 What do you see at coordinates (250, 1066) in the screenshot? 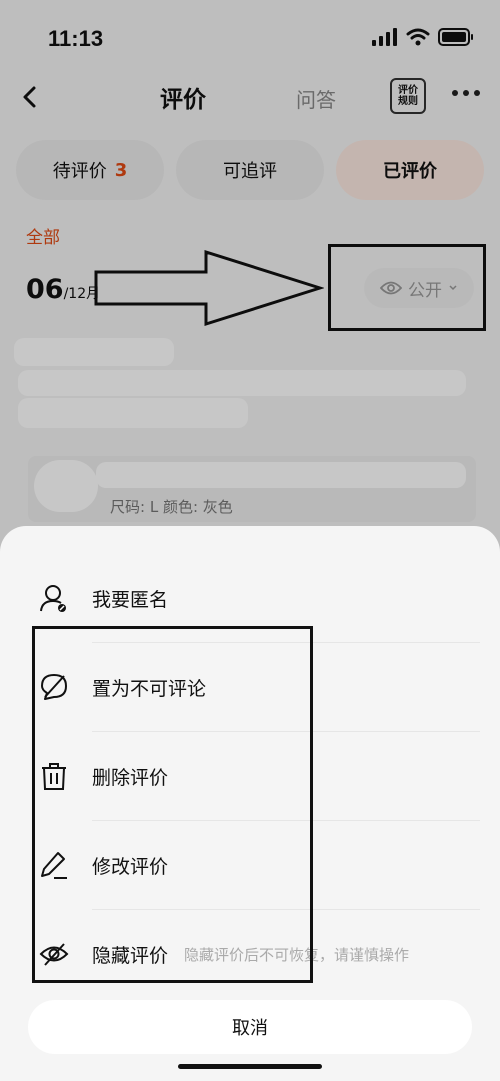
I see `home-indicator` at bounding box center [250, 1066].